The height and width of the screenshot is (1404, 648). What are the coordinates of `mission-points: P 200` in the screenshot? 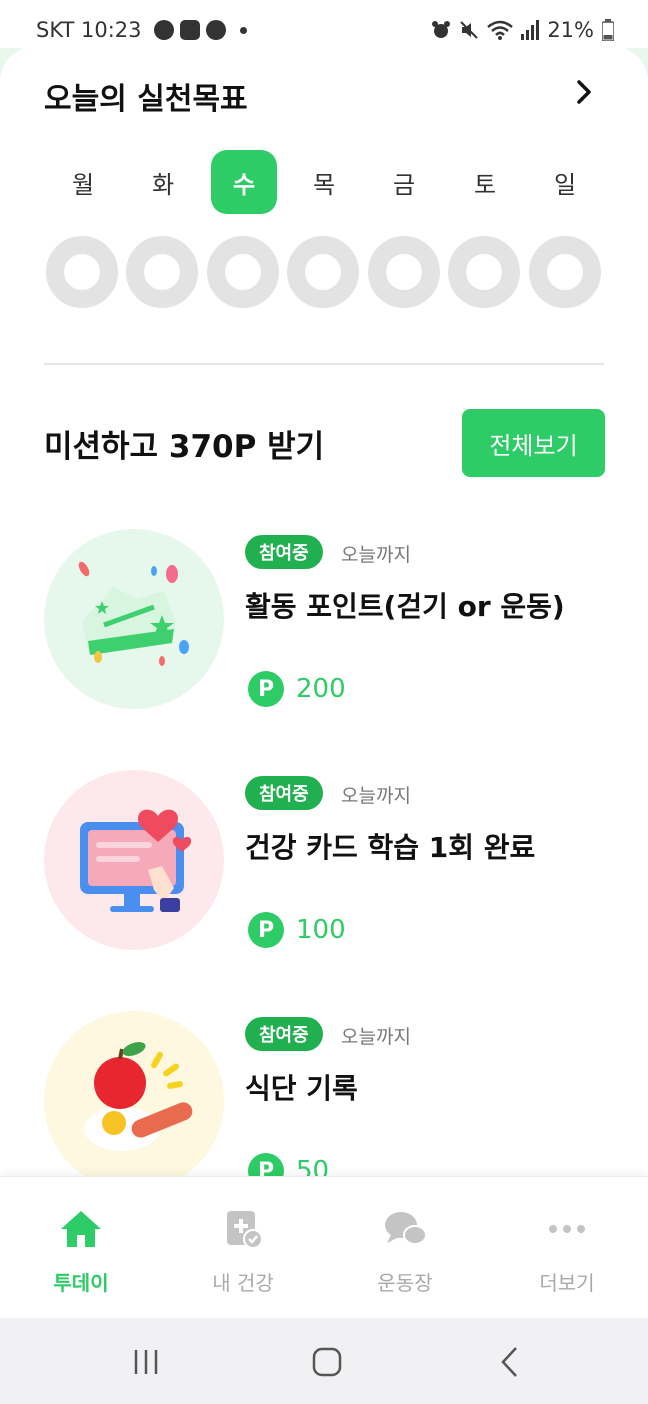 It's located at (297, 689).